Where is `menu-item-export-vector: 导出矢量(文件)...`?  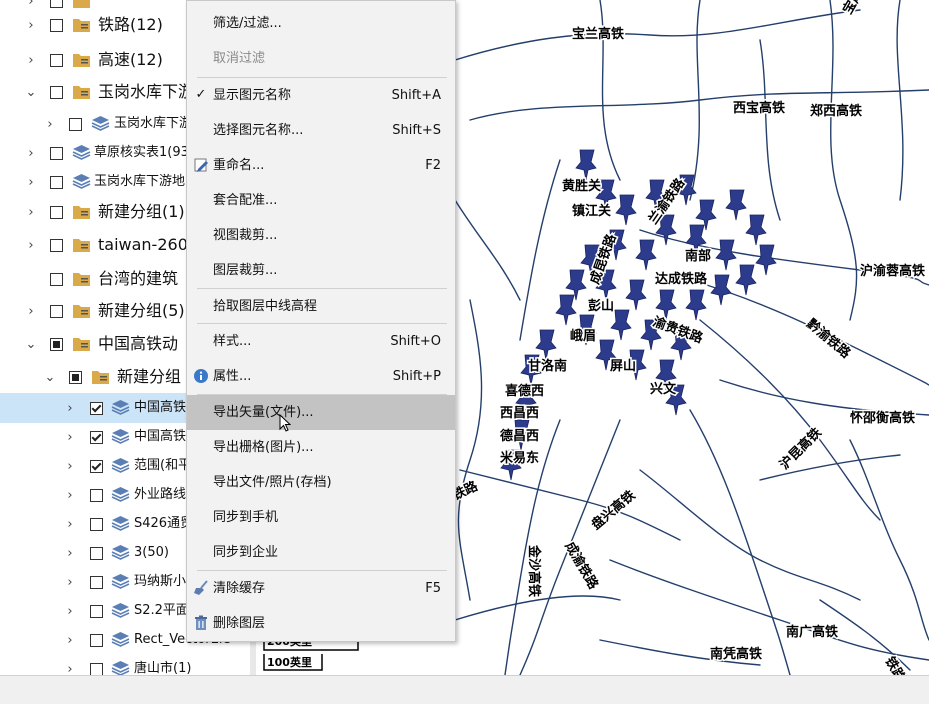 menu-item-export-vector: 导出矢量(文件)... is located at coordinates (321, 412).